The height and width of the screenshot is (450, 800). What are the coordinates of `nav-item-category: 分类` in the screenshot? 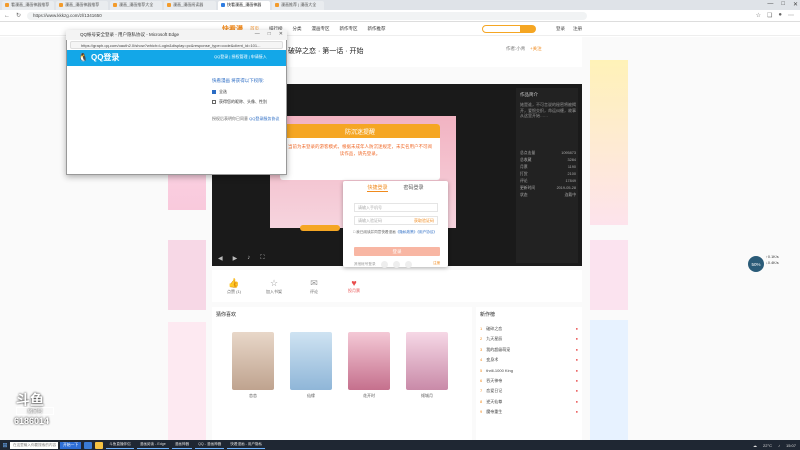 It's located at (297, 29).